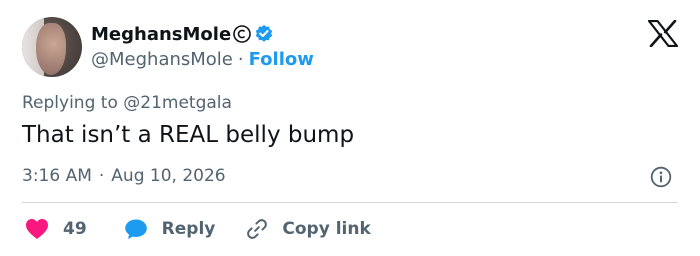 The image size is (700, 256). Describe the element at coordinates (326, 229) in the screenshot. I see `copy-link-label: Copy link` at that location.